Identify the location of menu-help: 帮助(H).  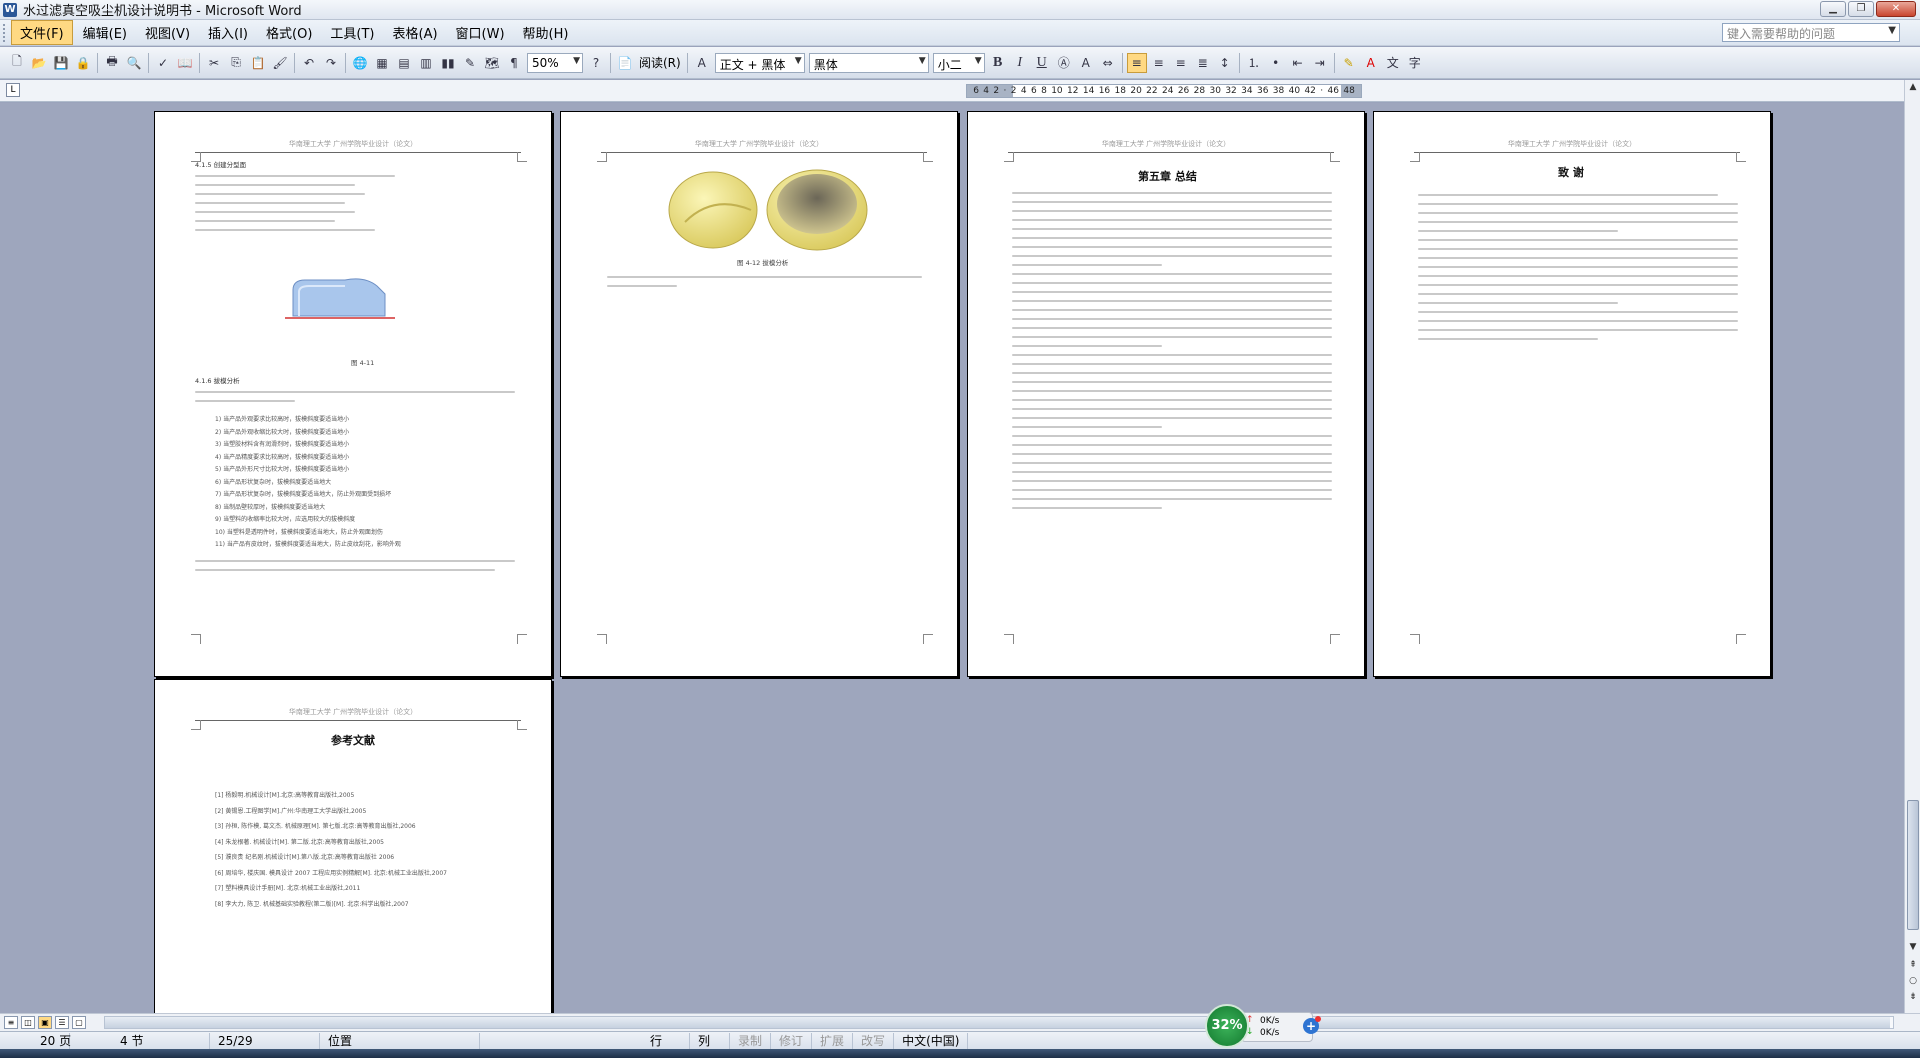
(546, 32).